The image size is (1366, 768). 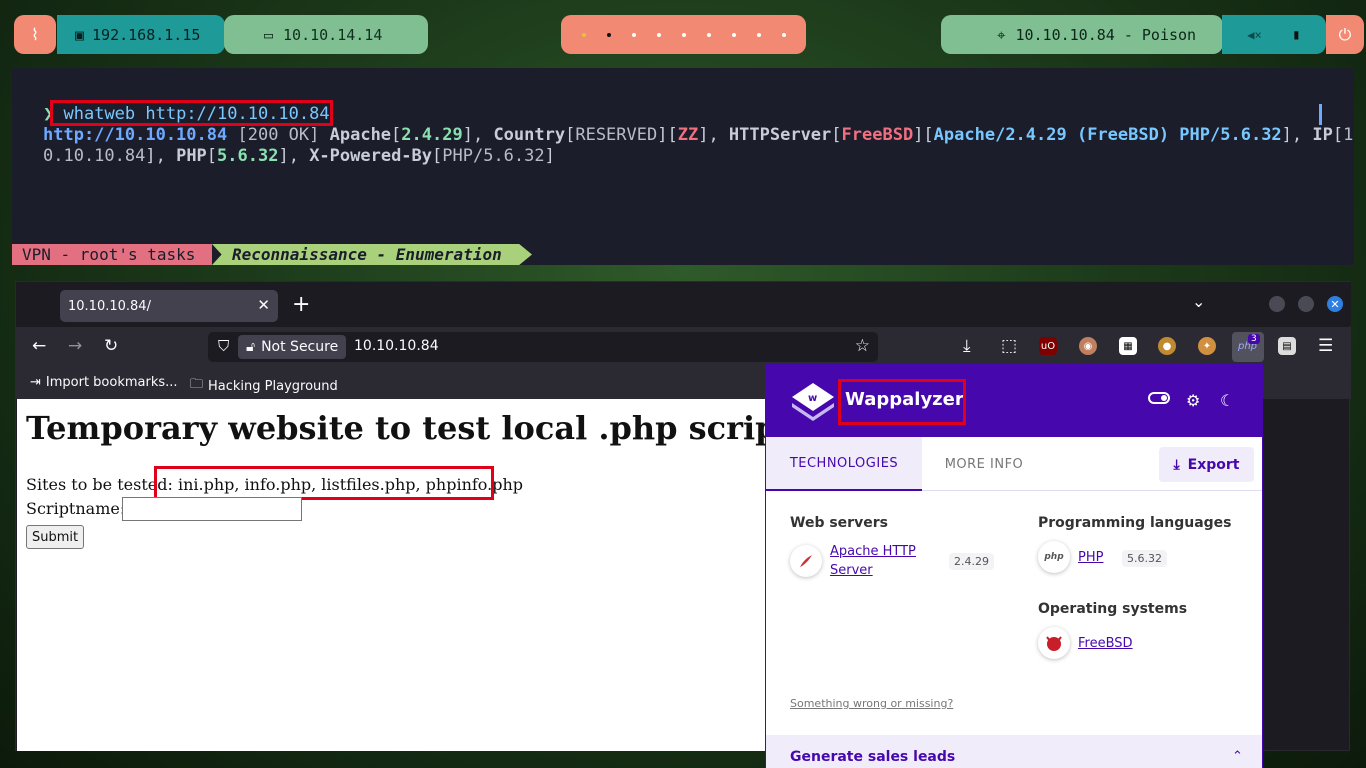 What do you see at coordinates (1287, 346) in the screenshot?
I see `notes-extension-icon: ▤` at bounding box center [1287, 346].